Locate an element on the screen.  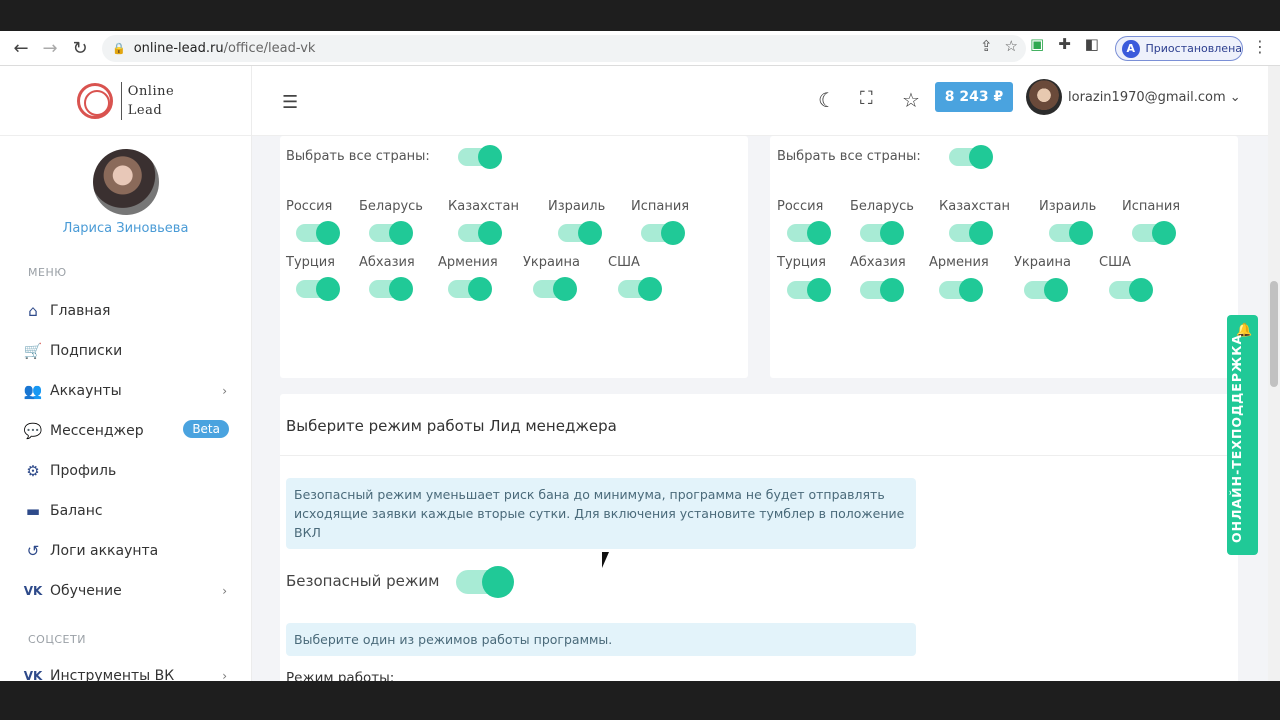
beta-badge: Beta is located at coordinates (206, 429).